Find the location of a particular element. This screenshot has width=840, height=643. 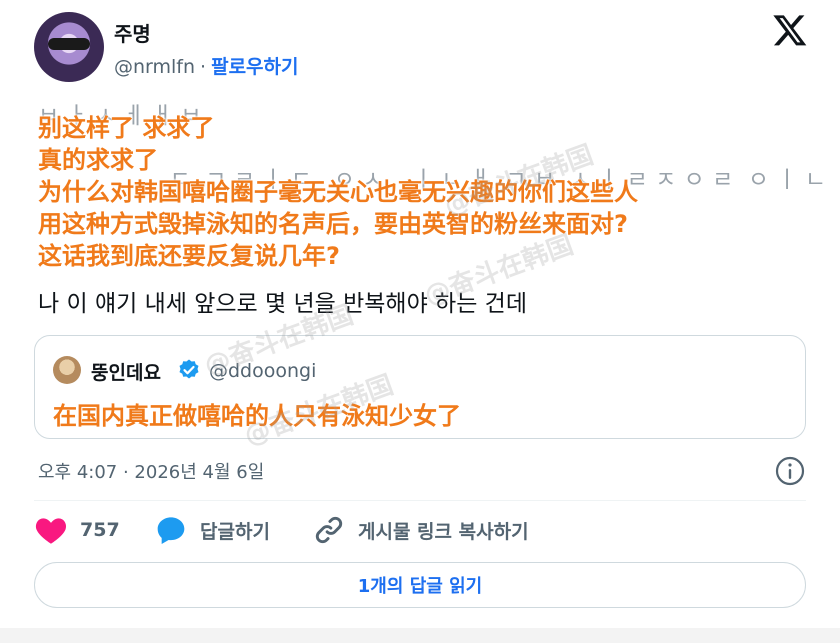

heart-icon is located at coordinates (51, 531).